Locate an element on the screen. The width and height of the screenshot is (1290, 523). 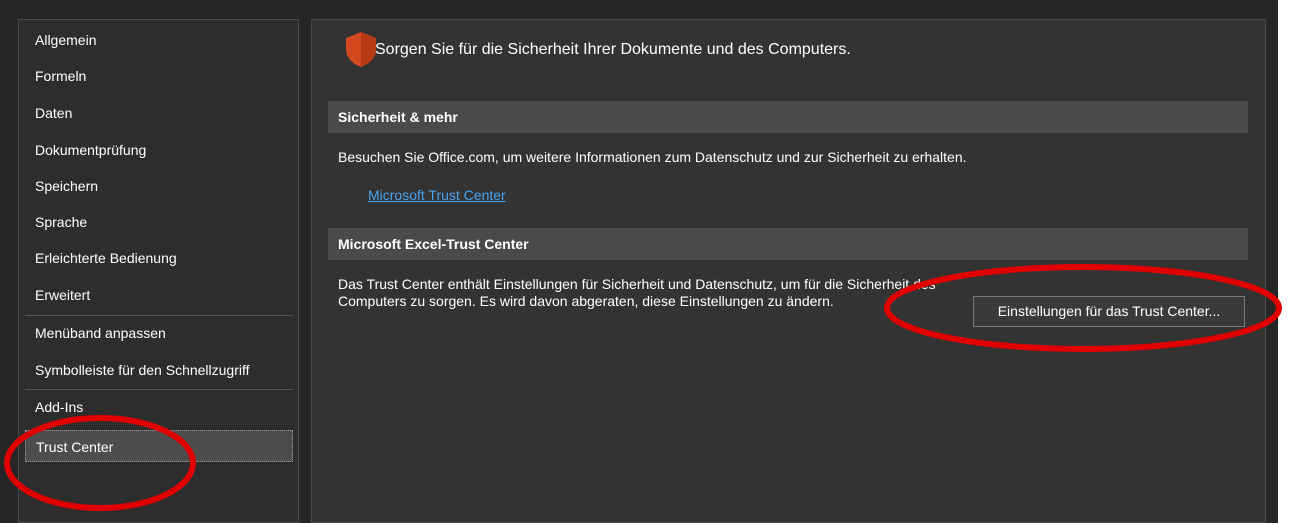
sidebar-item-allgemein: Allgemein is located at coordinates (159, 40).